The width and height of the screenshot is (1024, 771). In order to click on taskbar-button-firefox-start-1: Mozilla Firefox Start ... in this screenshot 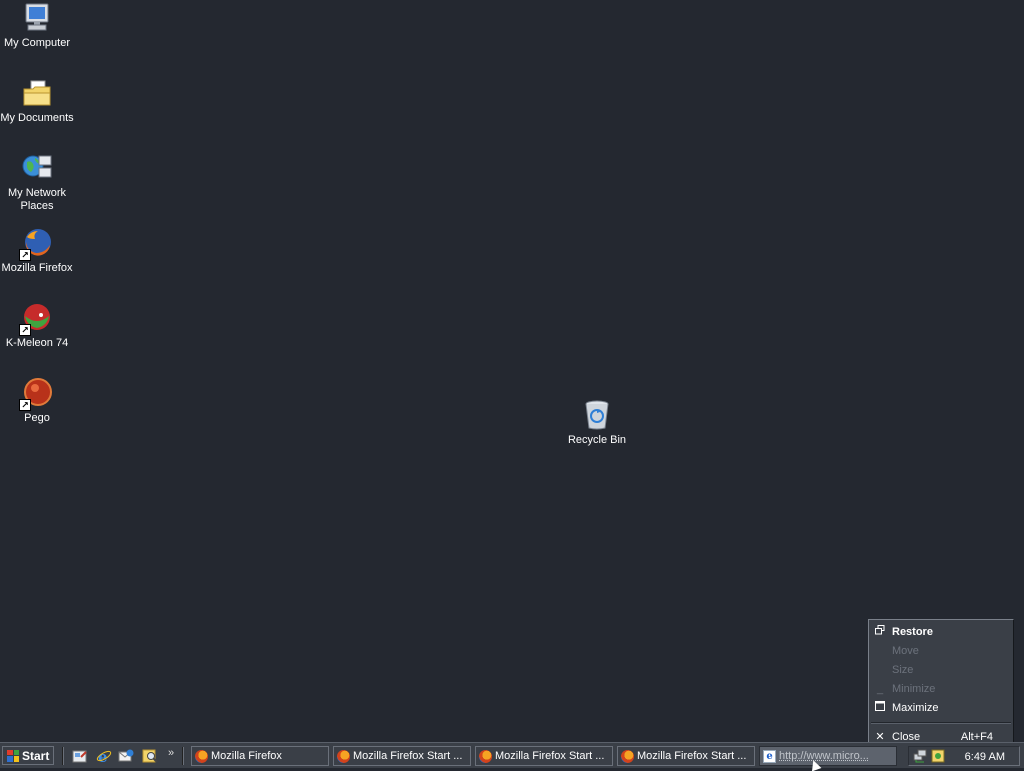, I will do `click(402, 756)`.